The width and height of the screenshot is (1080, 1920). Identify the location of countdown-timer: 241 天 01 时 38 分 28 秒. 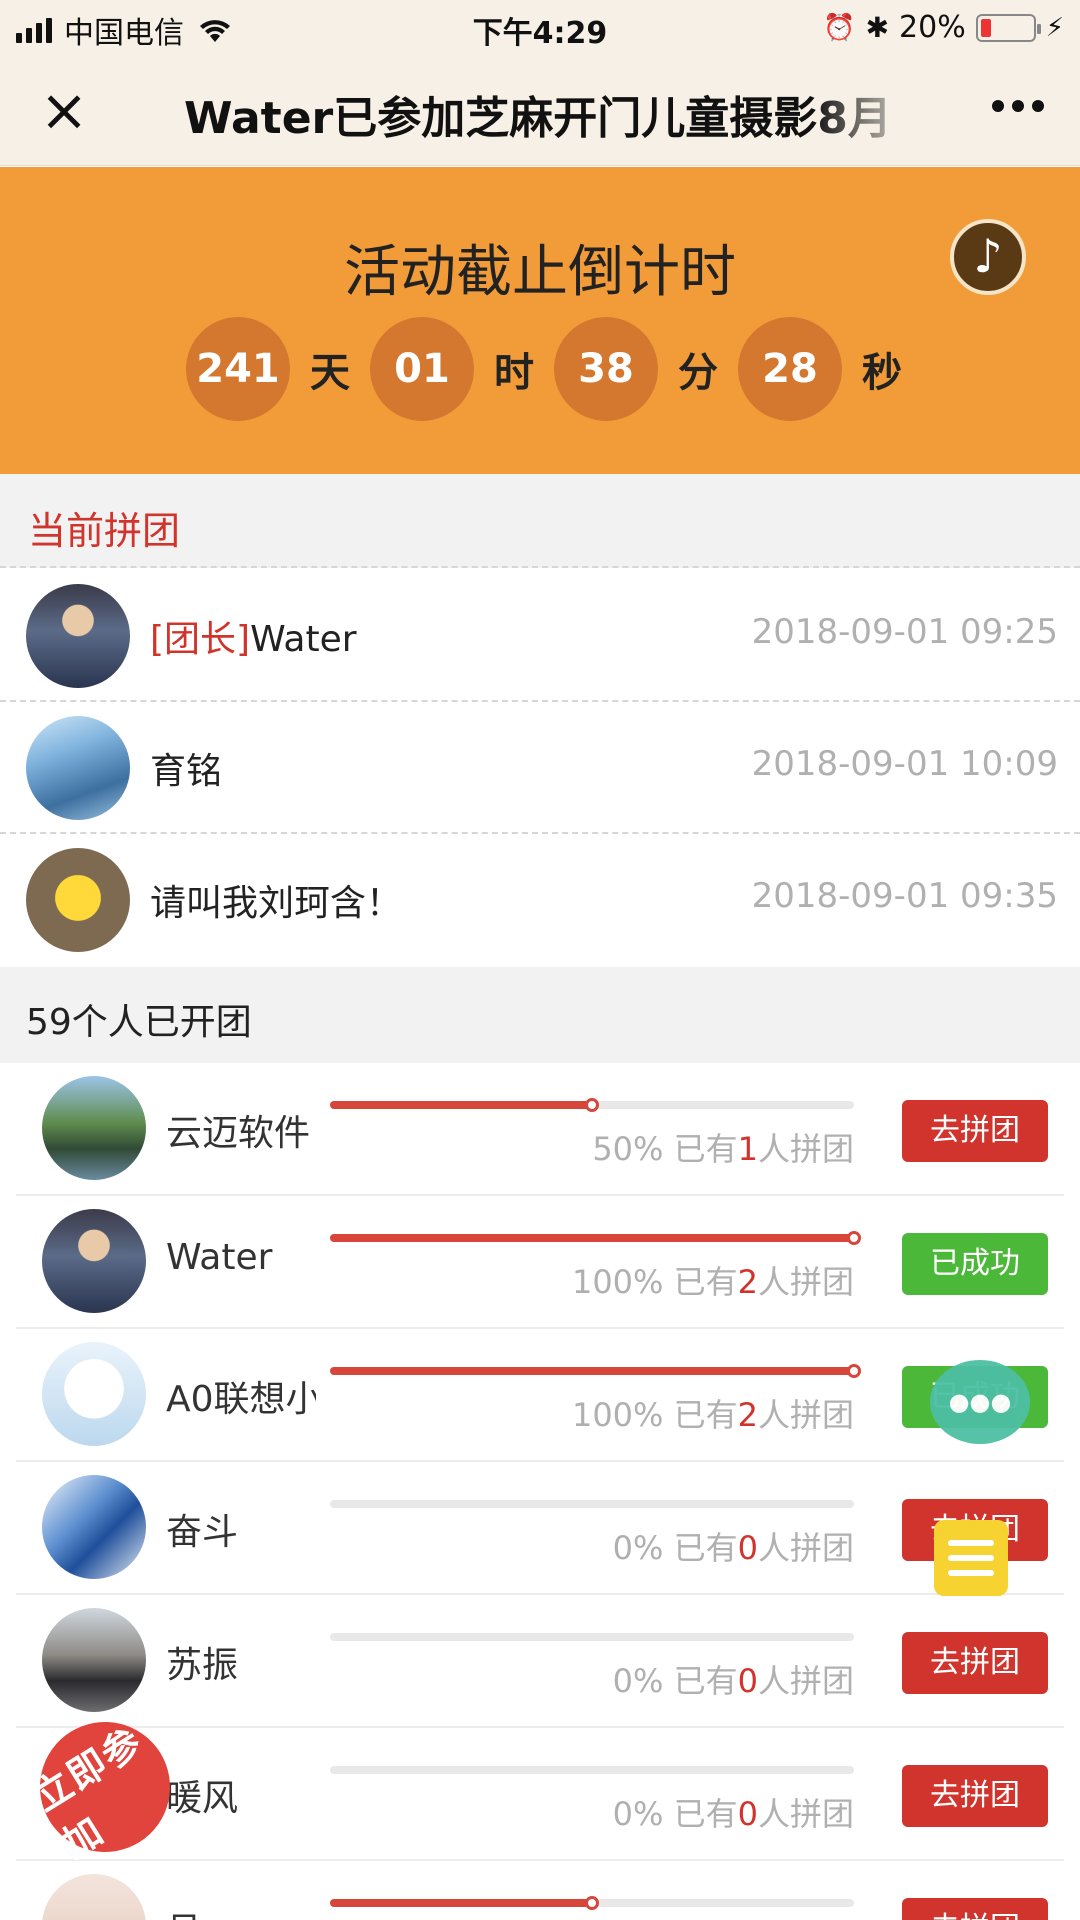
(554, 369).